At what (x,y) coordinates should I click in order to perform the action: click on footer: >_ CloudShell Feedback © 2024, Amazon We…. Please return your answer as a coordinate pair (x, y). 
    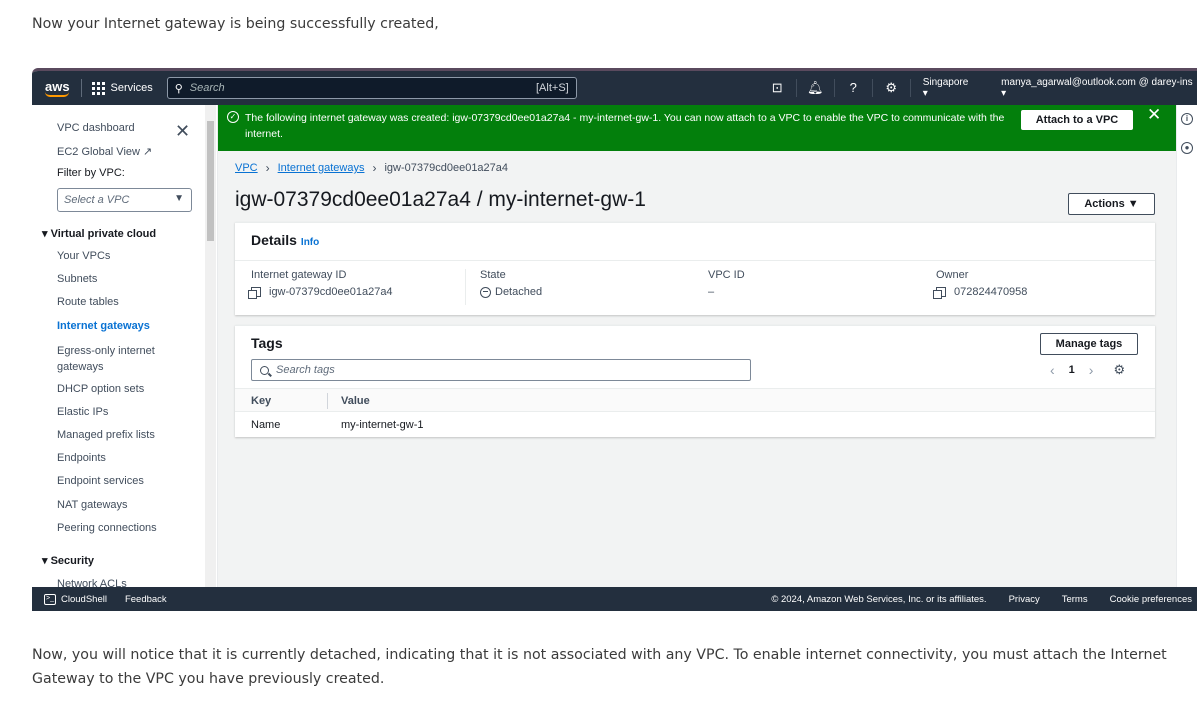
    Looking at the image, I should click on (614, 599).